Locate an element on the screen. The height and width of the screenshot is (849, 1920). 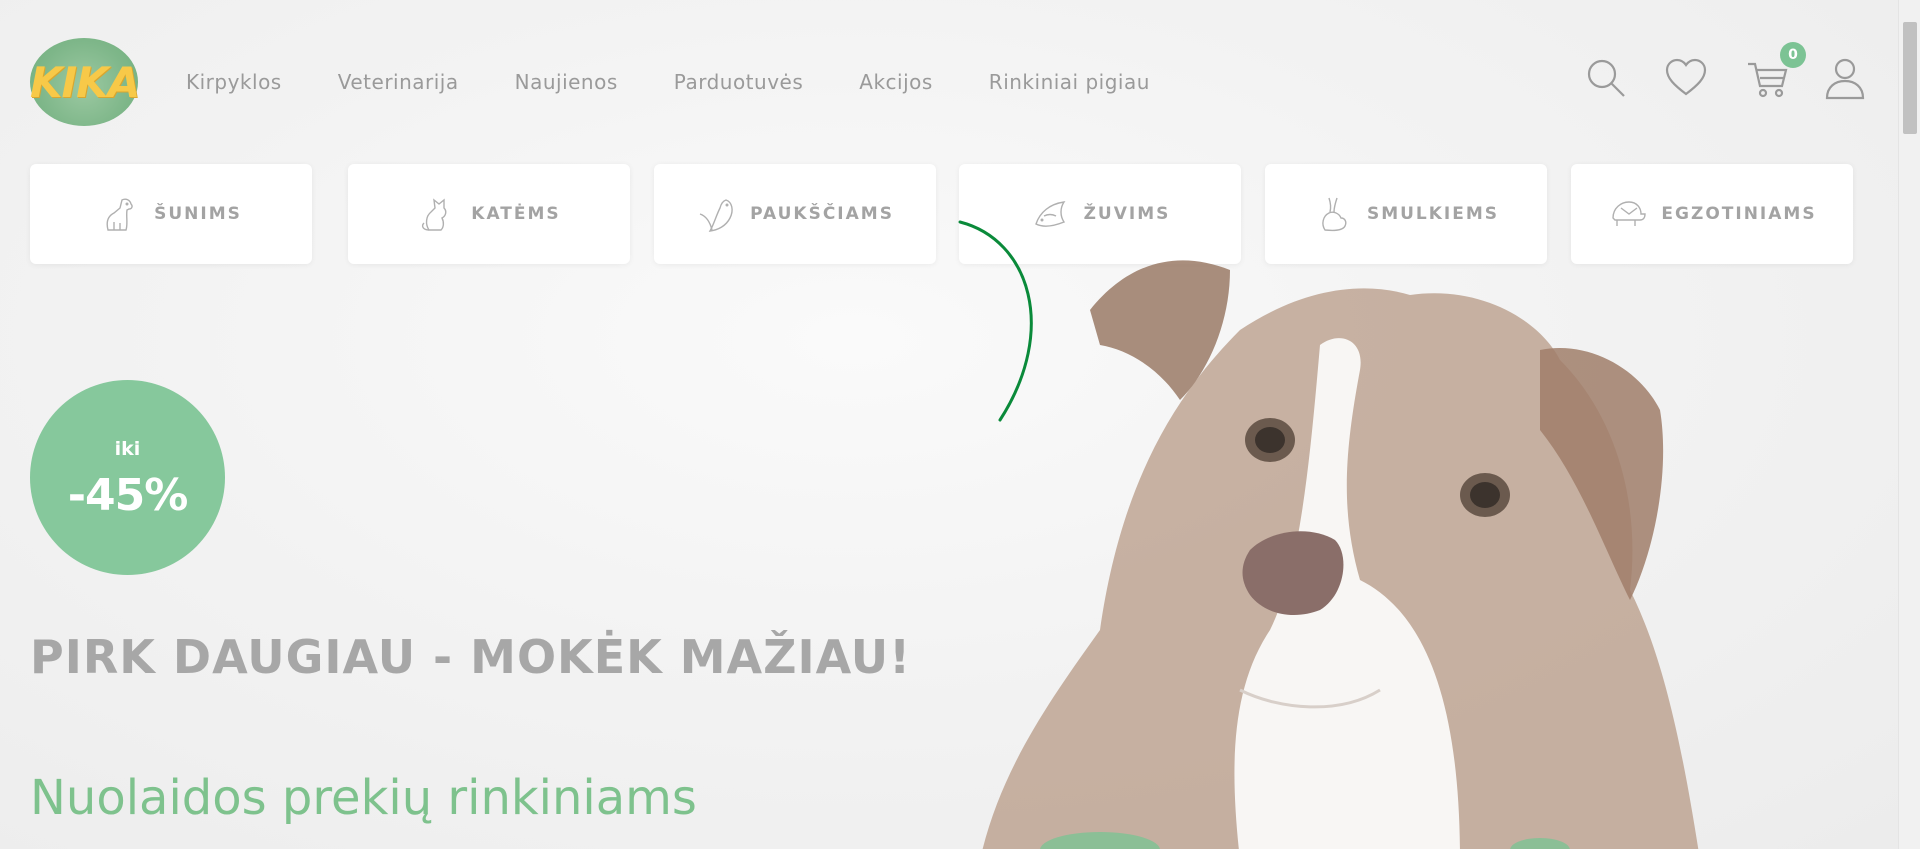
category-card-katems: KATĖMS is located at coordinates (489, 214).